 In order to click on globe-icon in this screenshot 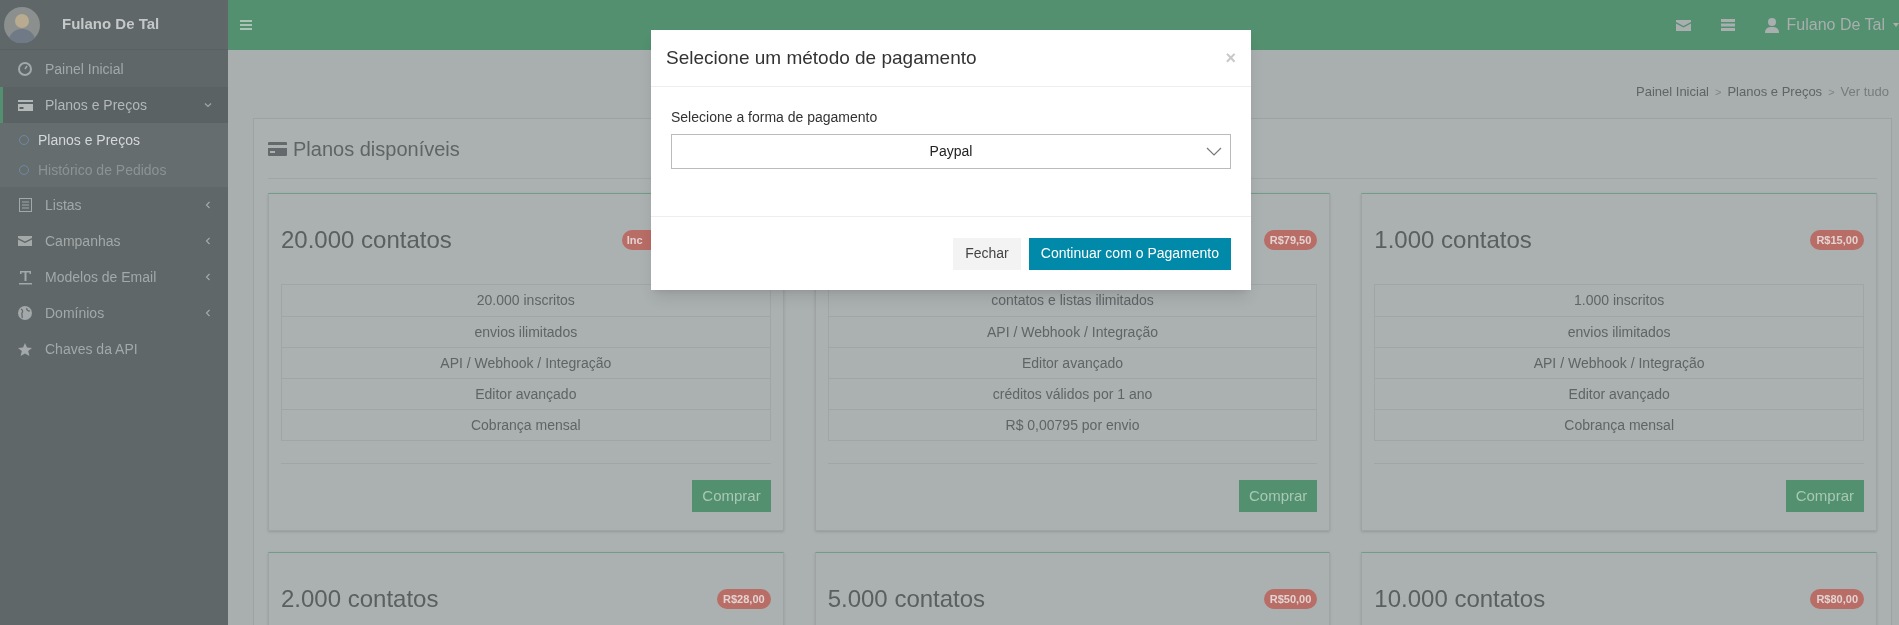, I will do `click(25, 313)`.